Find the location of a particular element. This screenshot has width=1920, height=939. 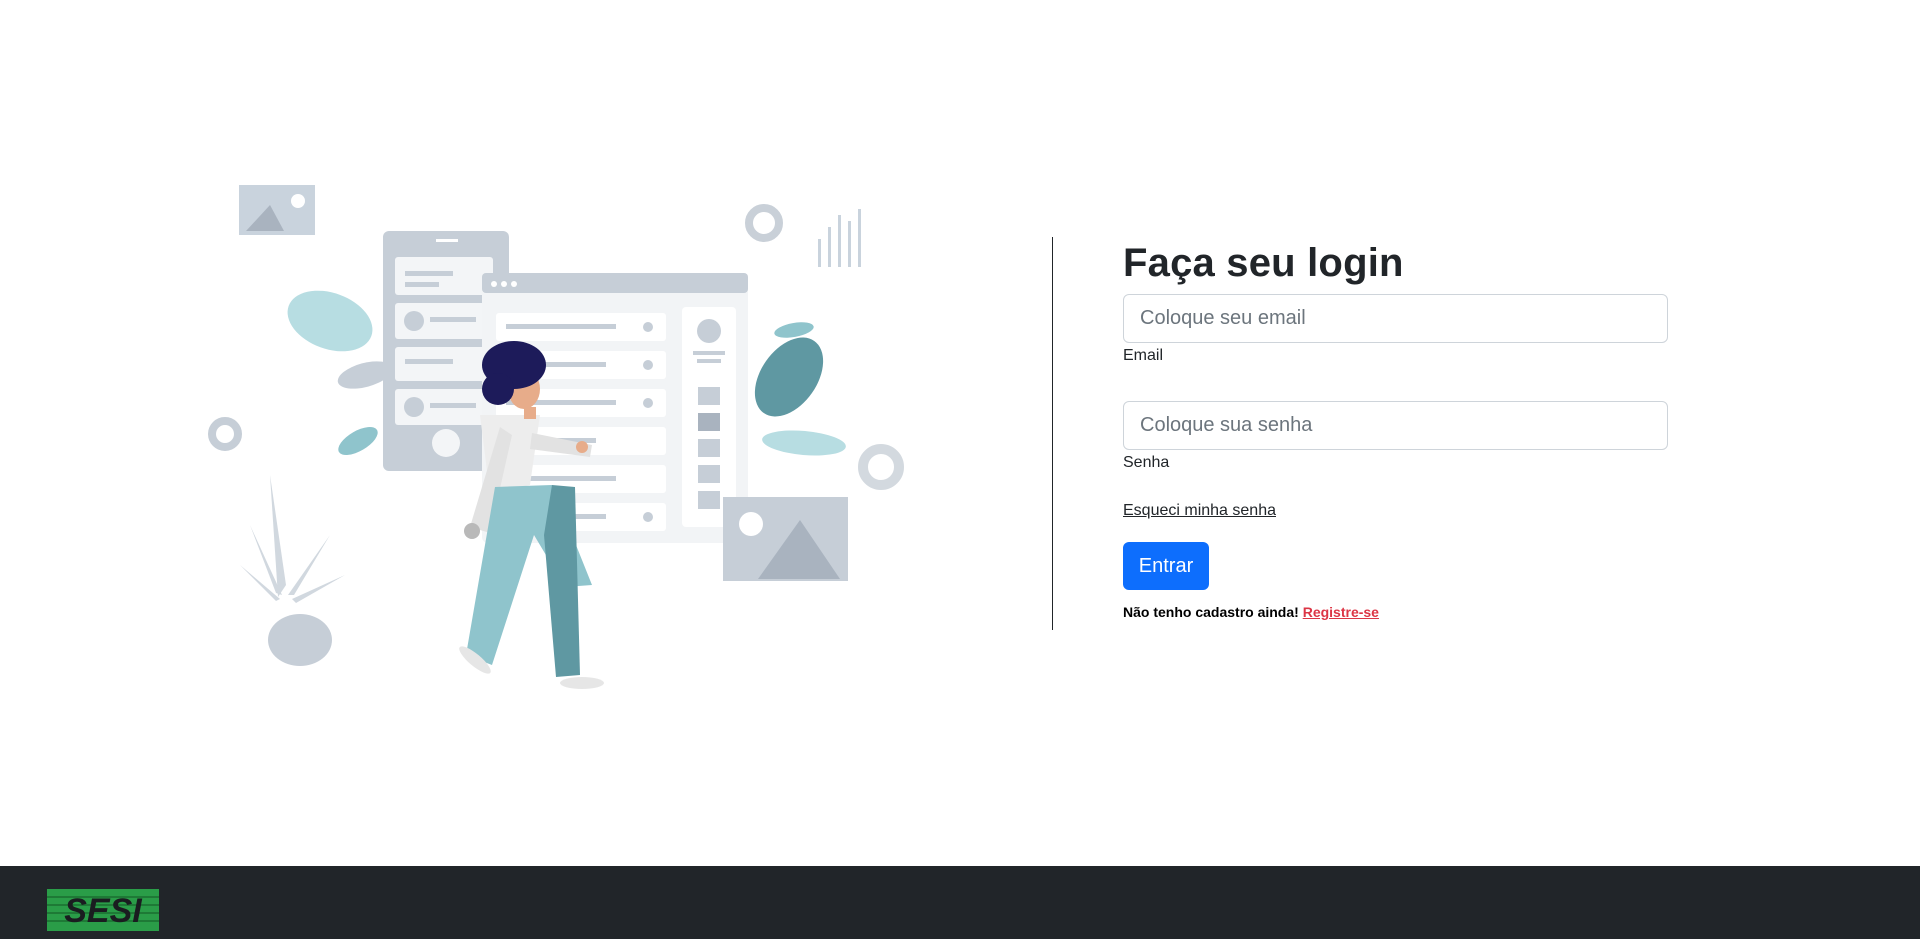

picture-frame-icon is located at coordinates (277, 210).